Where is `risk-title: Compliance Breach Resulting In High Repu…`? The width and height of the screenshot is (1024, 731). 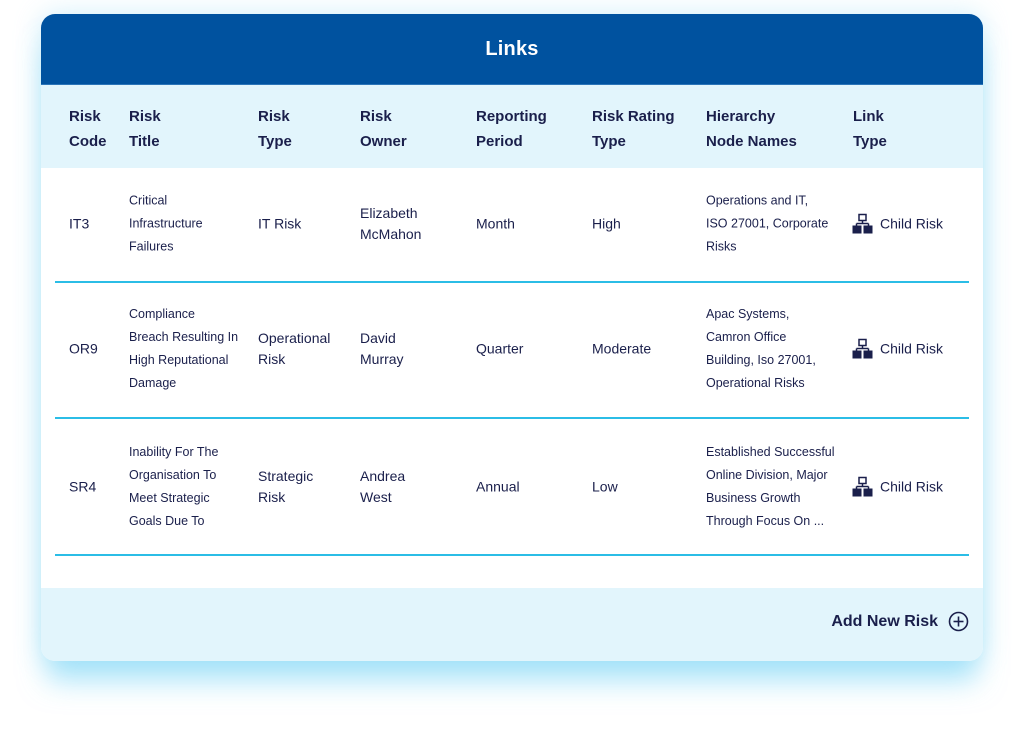 risk-title: Compliance Breach Resulting In High Repu… is located at coordinates (184, 348).